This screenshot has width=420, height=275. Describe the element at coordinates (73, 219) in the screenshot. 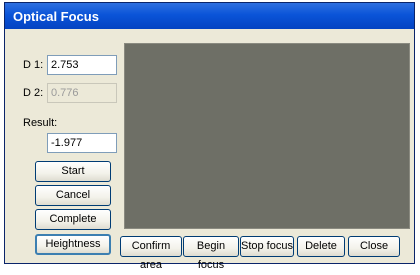

I see `complete-button: Complete` at that location.